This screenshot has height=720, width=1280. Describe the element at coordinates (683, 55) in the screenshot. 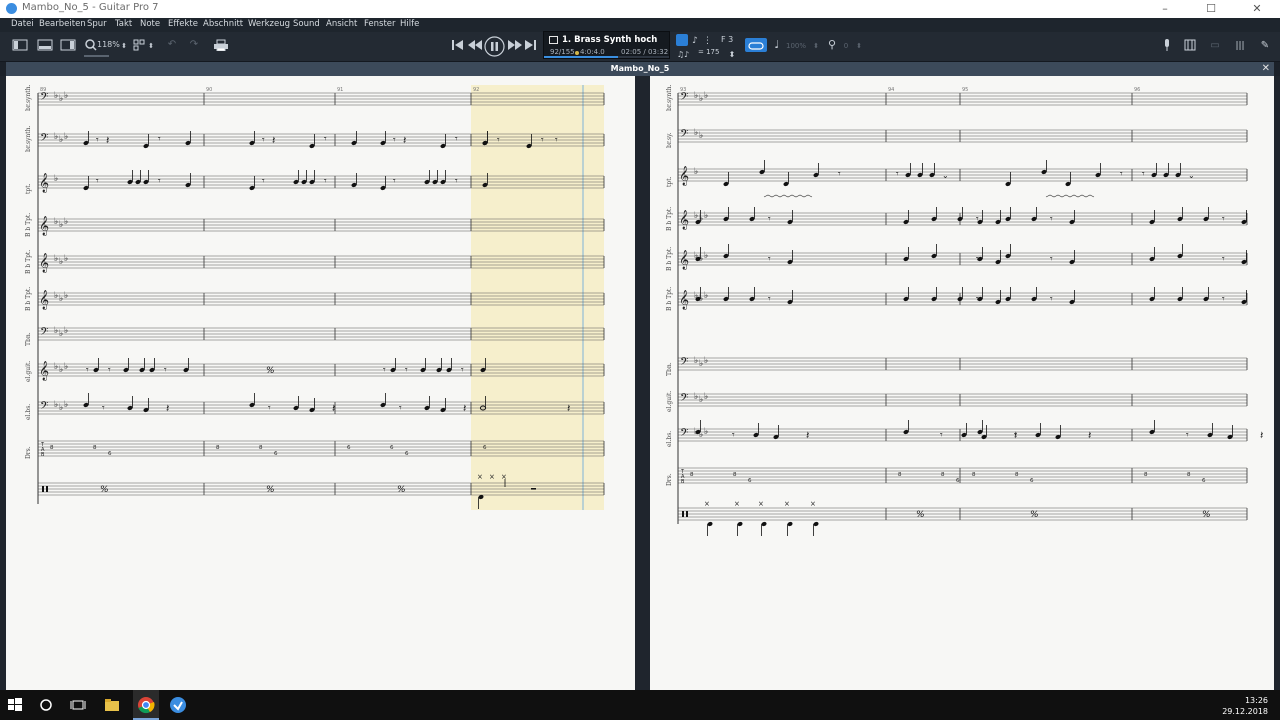

I see `triplet-feel-icon: ♫♪` at that location.